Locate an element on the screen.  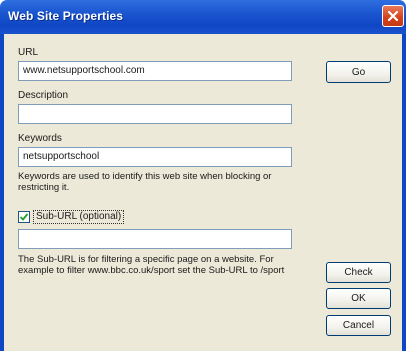
go-button: Go is located at coordinates (358, 72).